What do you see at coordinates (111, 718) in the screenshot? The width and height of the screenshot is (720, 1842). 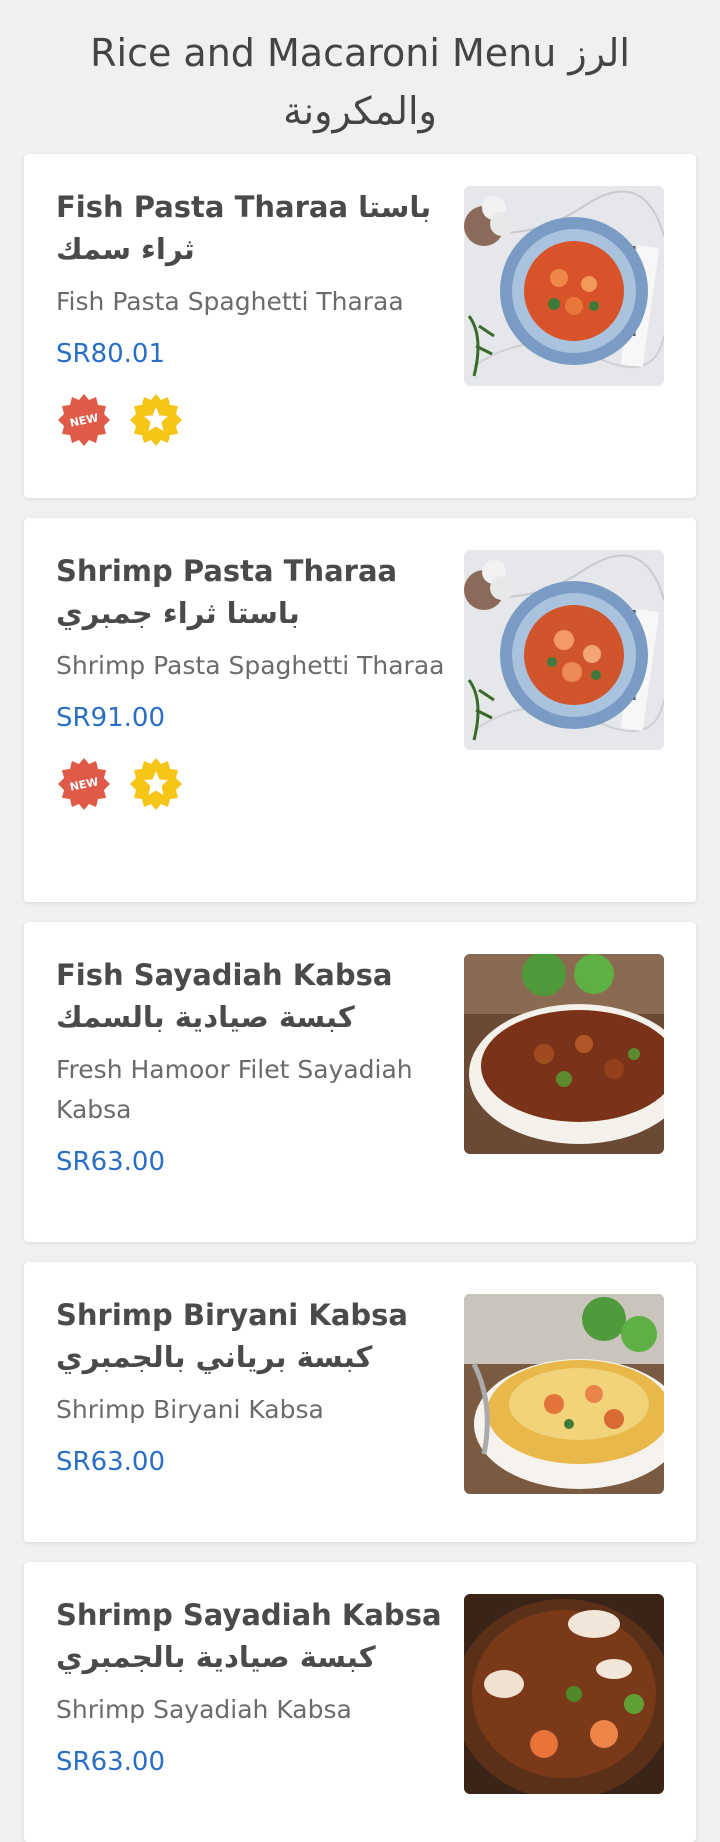 I see `item-price: SR91.00` at bounding box center [111, 718].